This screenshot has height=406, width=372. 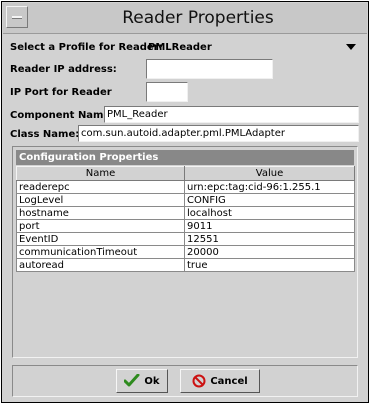 What do you see at coordinates (269, 265) in the screenshot?
I see `property-value: true` at bounding box center [269, 265].